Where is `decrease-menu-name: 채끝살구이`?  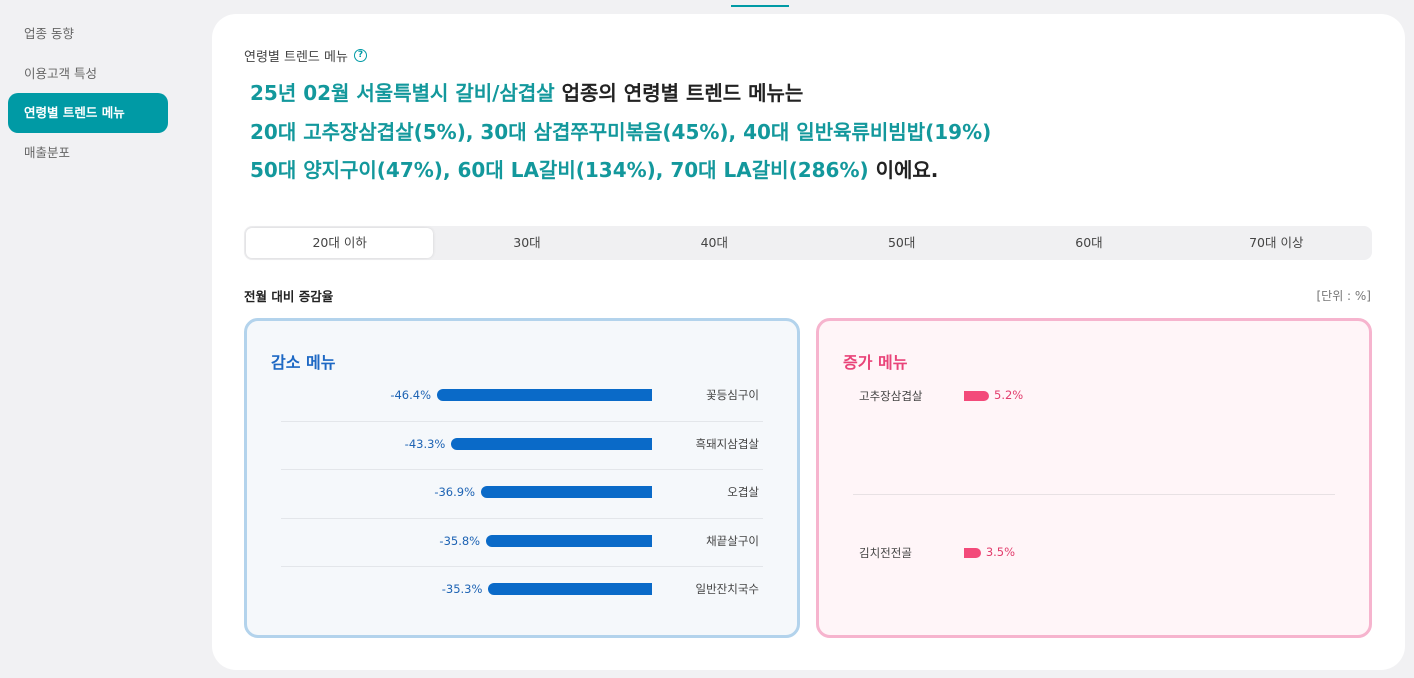
decrease-menu-name: 채끝살구이 is located at coordinates (732, 540).